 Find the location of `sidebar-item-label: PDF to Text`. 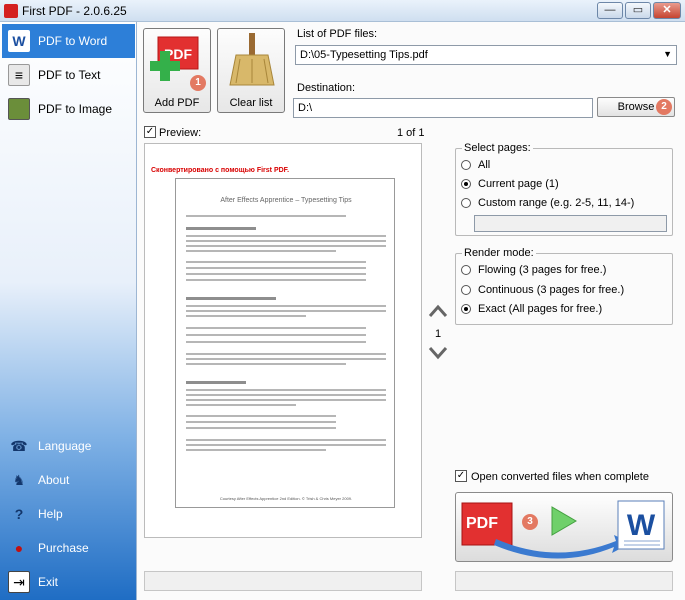

sidebar-item-label: PDF to Text is located at coordinates (69, 75).